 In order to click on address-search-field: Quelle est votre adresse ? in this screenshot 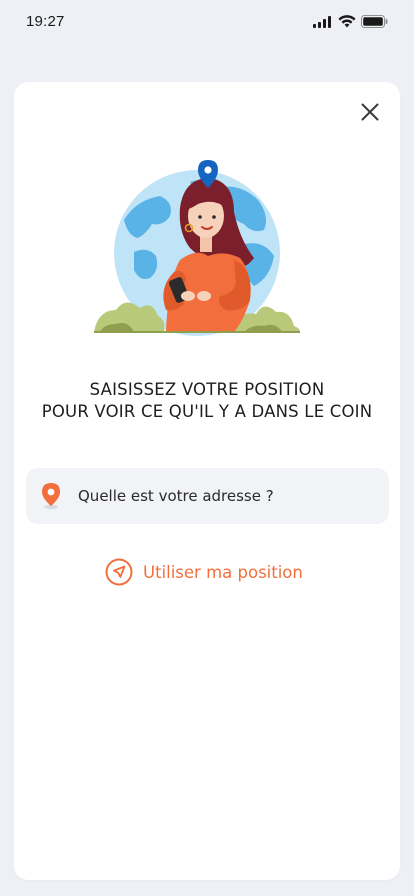, I will do `click(207, 496)`.